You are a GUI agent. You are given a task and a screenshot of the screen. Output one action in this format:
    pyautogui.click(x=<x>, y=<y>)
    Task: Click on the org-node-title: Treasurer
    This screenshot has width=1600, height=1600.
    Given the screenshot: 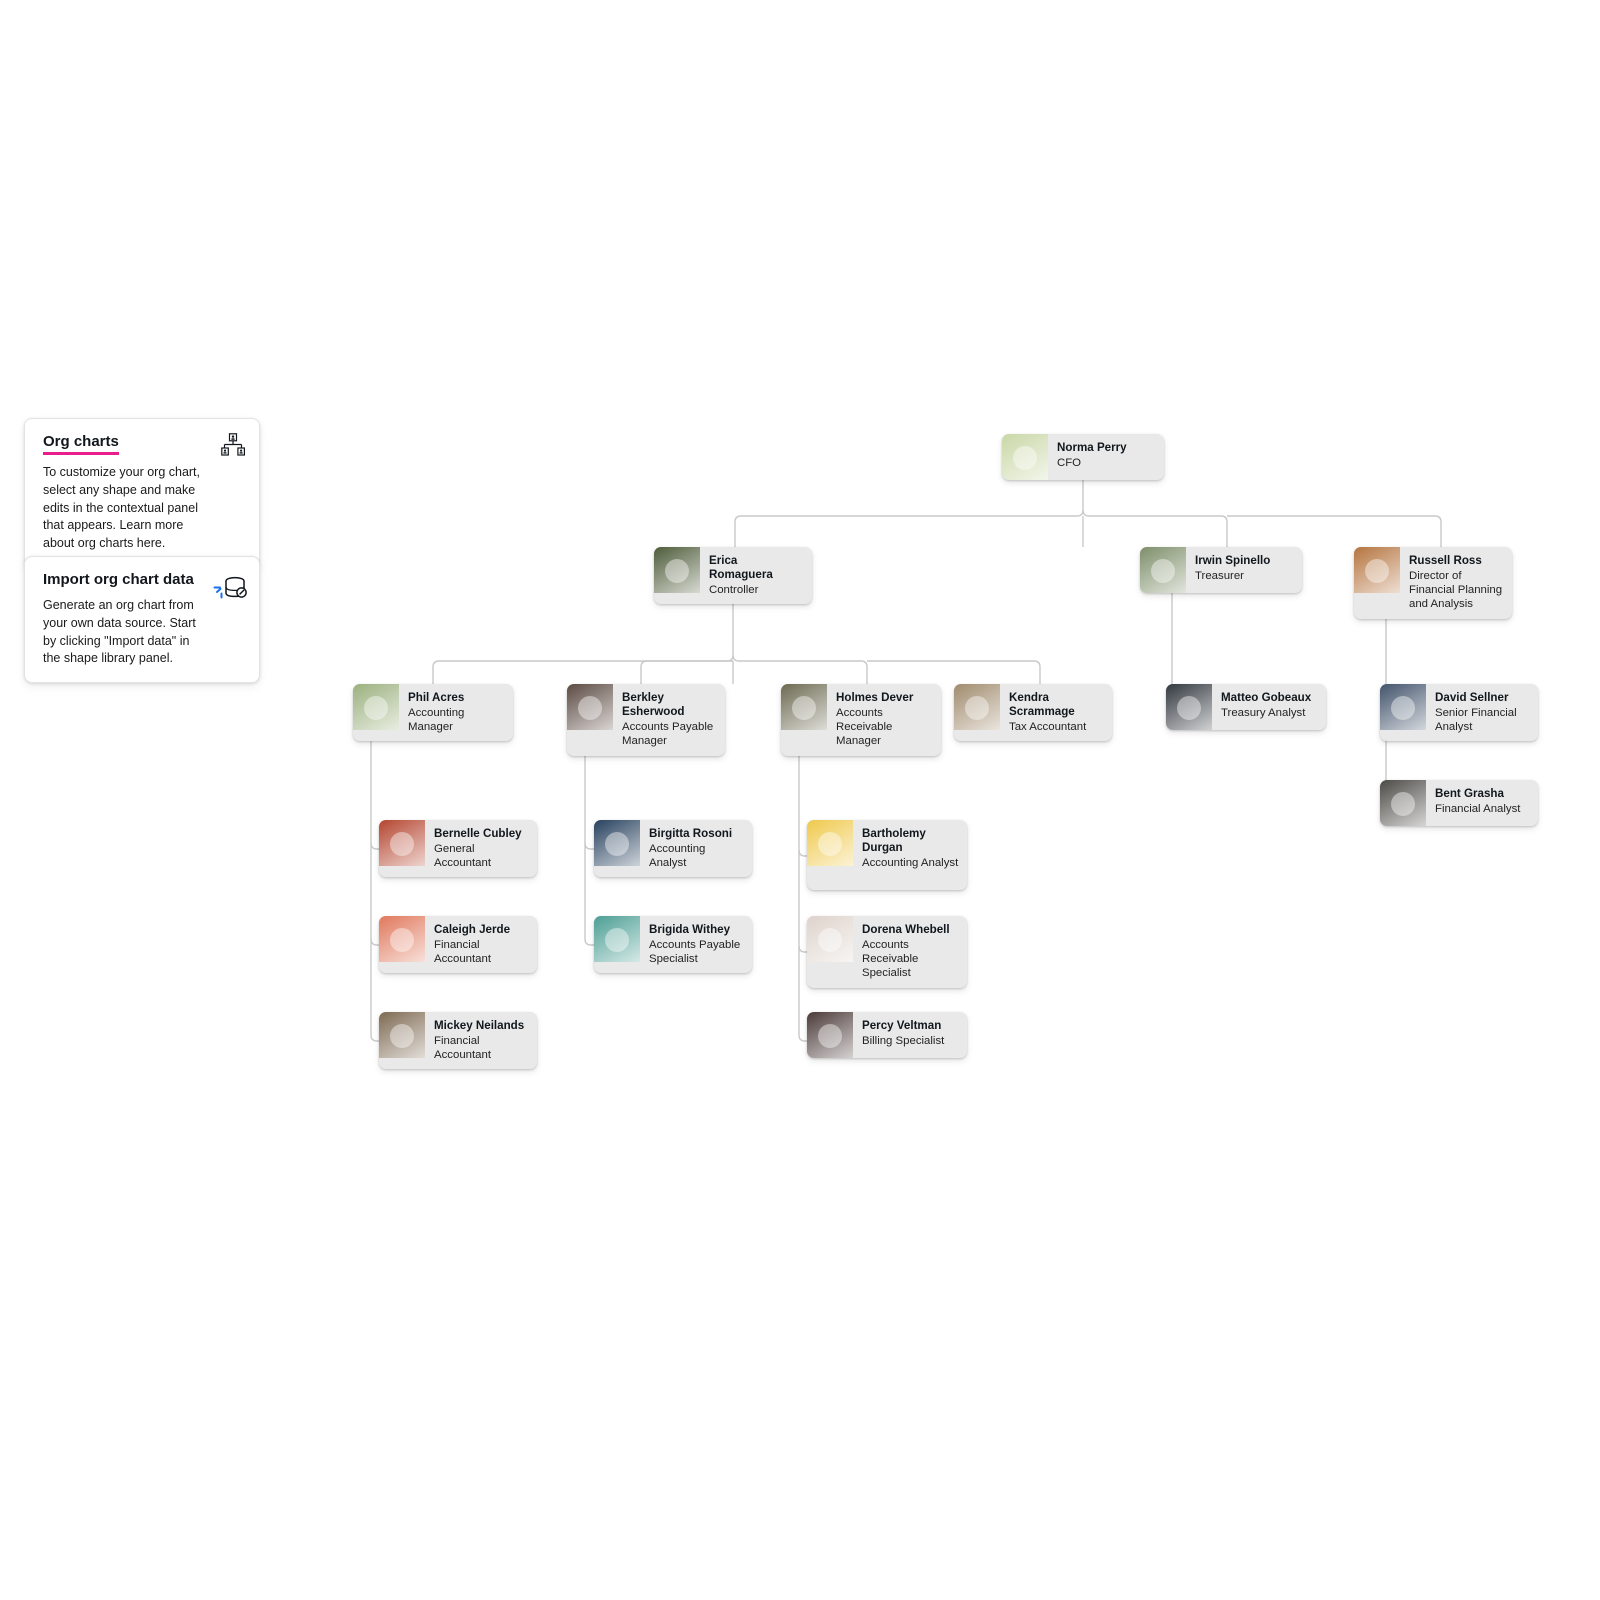 What is the action you would take?
    pyautogui.click(x=1219, y=576)
    